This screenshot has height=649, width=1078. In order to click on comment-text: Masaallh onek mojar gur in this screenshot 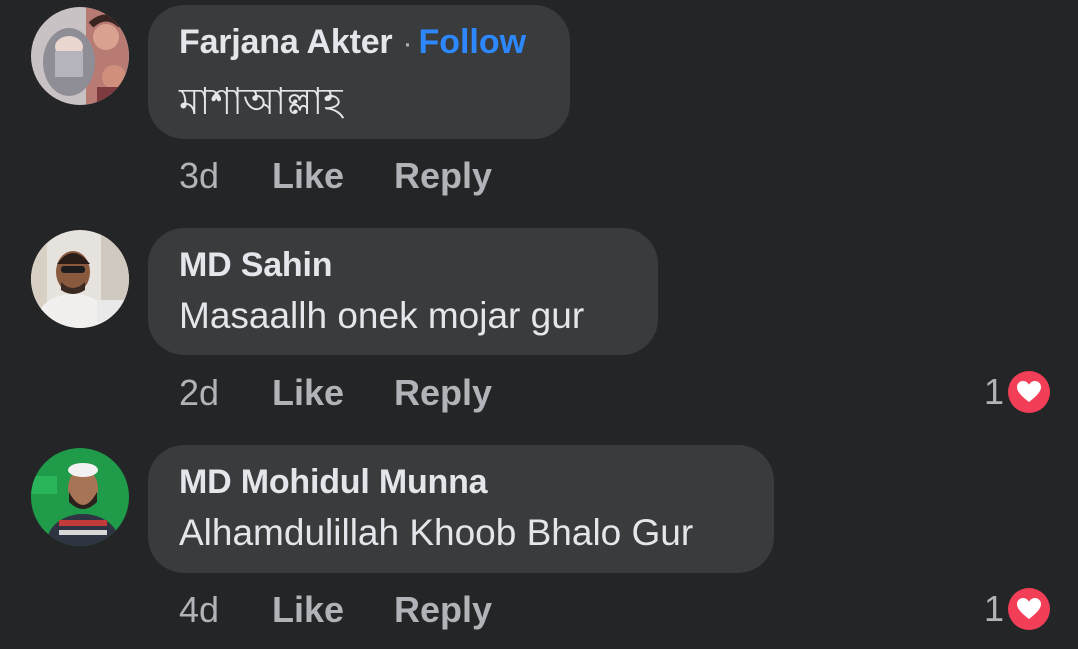, I will do `click(382, 315)`.